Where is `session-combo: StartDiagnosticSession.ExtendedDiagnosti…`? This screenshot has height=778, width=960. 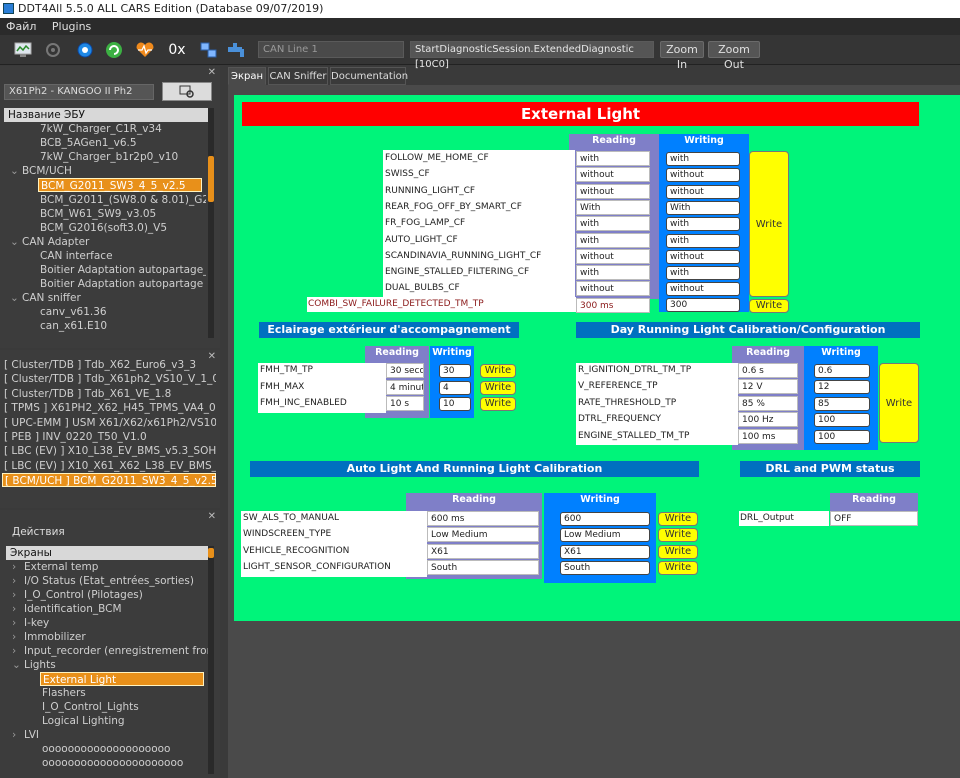
session-combo: StartDiagnosticSession.ExtendedDiagnosti… is located at coordinates (532, 55).